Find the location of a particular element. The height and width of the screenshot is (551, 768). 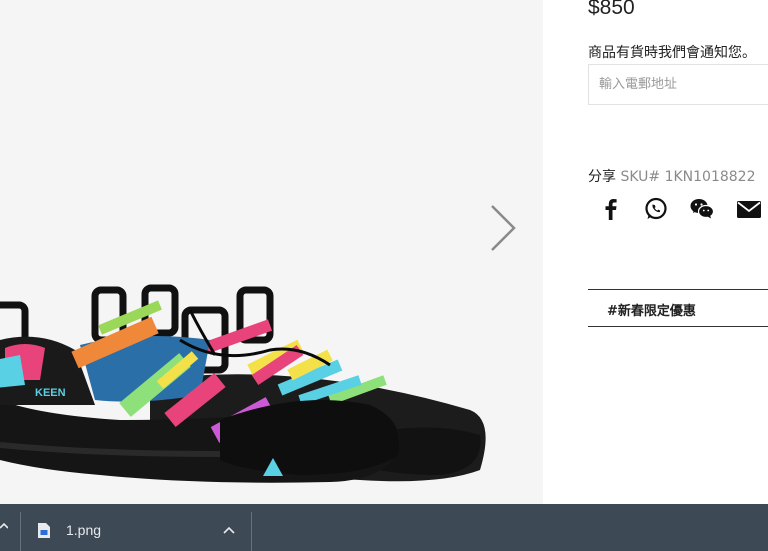

notify-label: 商品有貨時我們會通知您。 is located at coordinates (672, 53).